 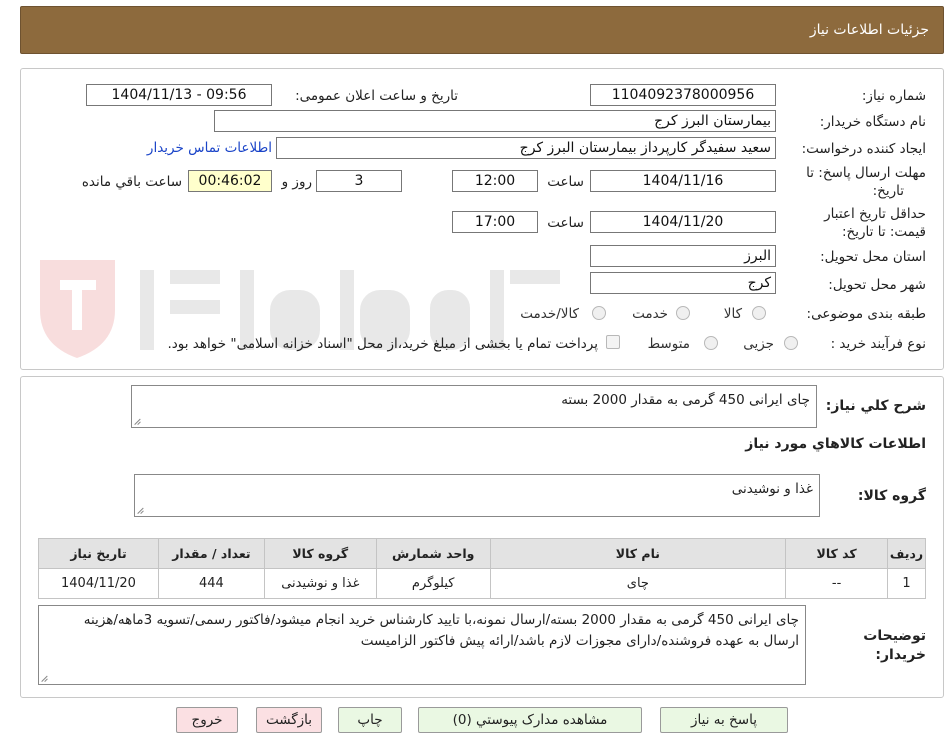 I want to click on process-medium-label: متوسط, so click(x=668, y=344).